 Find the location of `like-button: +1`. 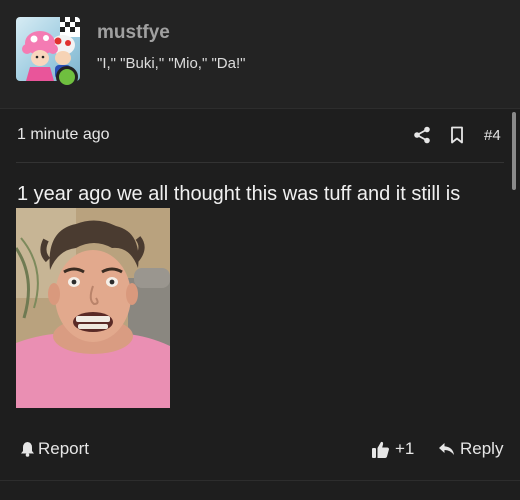

like-button: +1 is located at coordinates (392, 449).